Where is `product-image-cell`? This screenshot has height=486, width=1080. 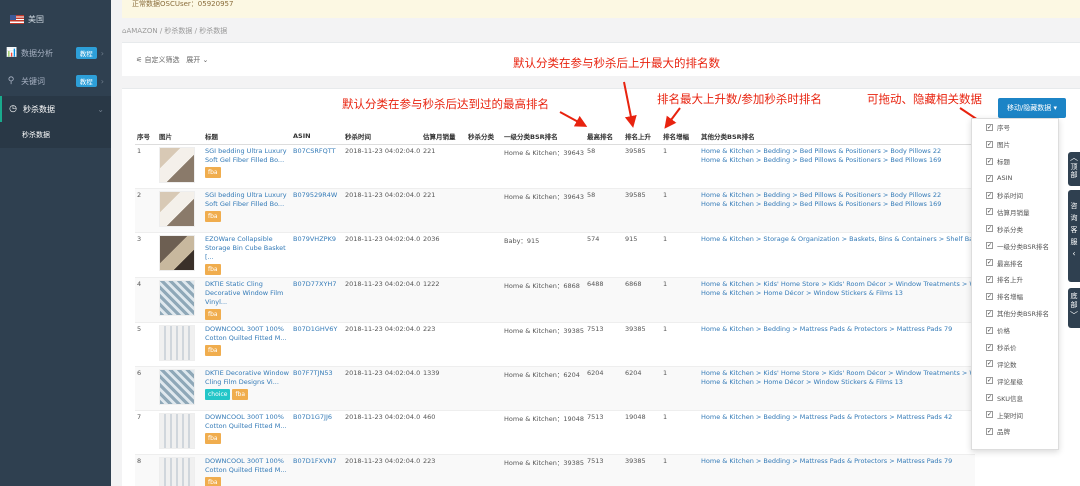
product-image-cell is located at coordinates (180, 387).